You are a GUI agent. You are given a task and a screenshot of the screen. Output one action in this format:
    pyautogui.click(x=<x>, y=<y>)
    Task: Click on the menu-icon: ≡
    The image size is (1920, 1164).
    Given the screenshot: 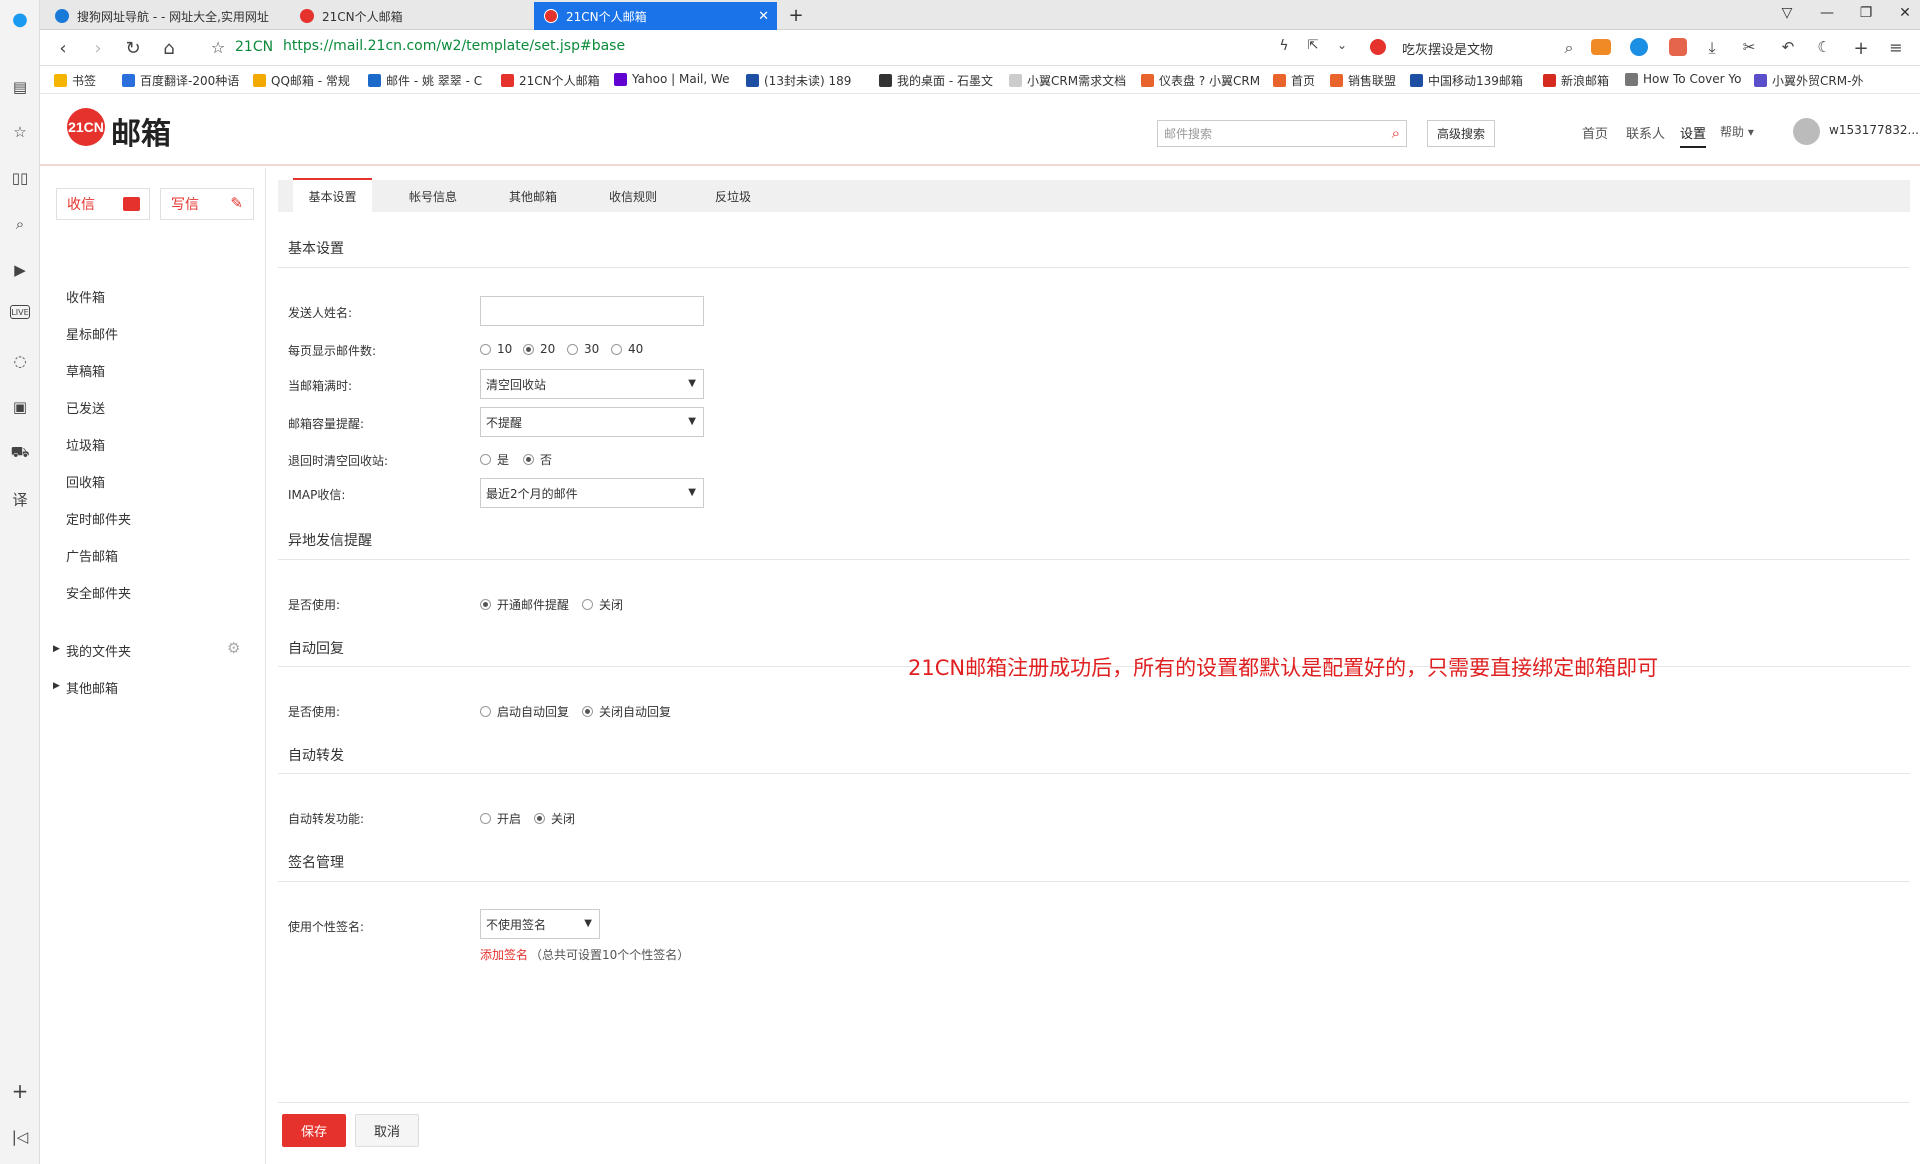 What is the action you would take?
    pyautogui.click(x=1896, y=47)
    